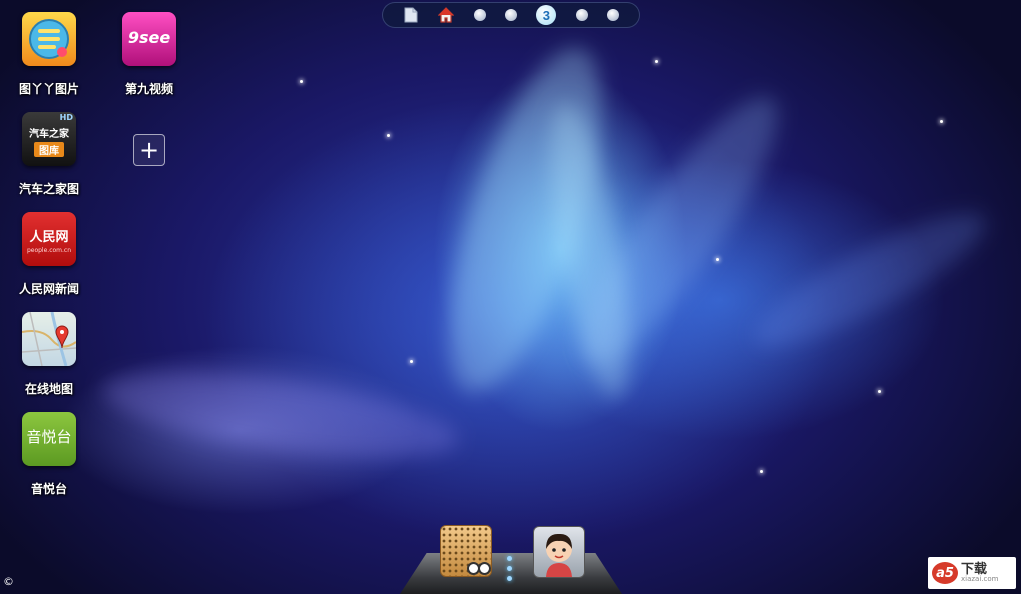 The height and width of the screenshot is (594, 1021). I want to click on watermark-logo: a5 下载 xiazai.com, so click(972, 573).